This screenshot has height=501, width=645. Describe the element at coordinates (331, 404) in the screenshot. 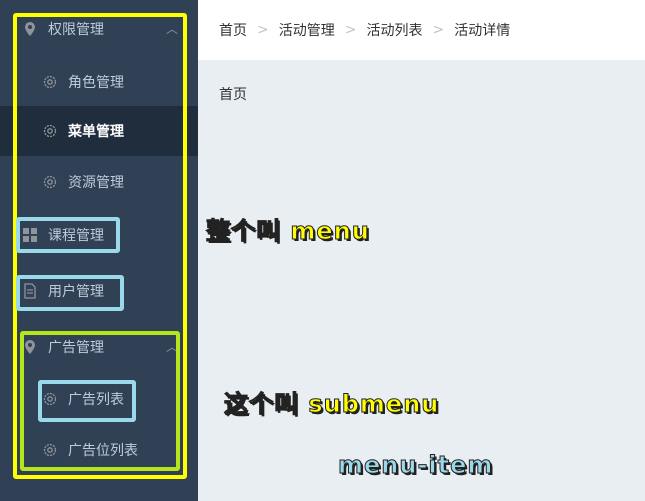

I see `annotation-text-submenu: 这个叫 submenu` at that location.